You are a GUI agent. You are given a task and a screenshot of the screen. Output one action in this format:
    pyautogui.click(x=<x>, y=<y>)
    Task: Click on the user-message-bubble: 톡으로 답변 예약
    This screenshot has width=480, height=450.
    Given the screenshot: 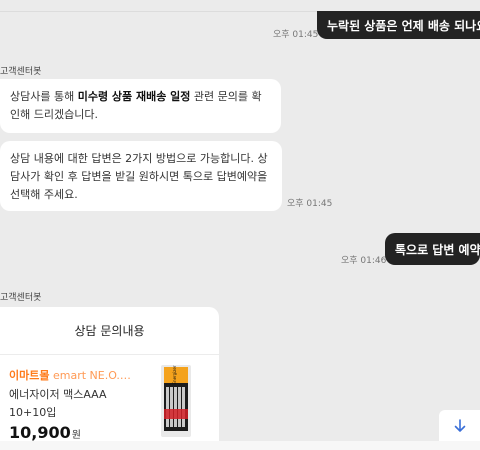 What is the action you would take?
    pyautogui.click(x=432, y=249)
    